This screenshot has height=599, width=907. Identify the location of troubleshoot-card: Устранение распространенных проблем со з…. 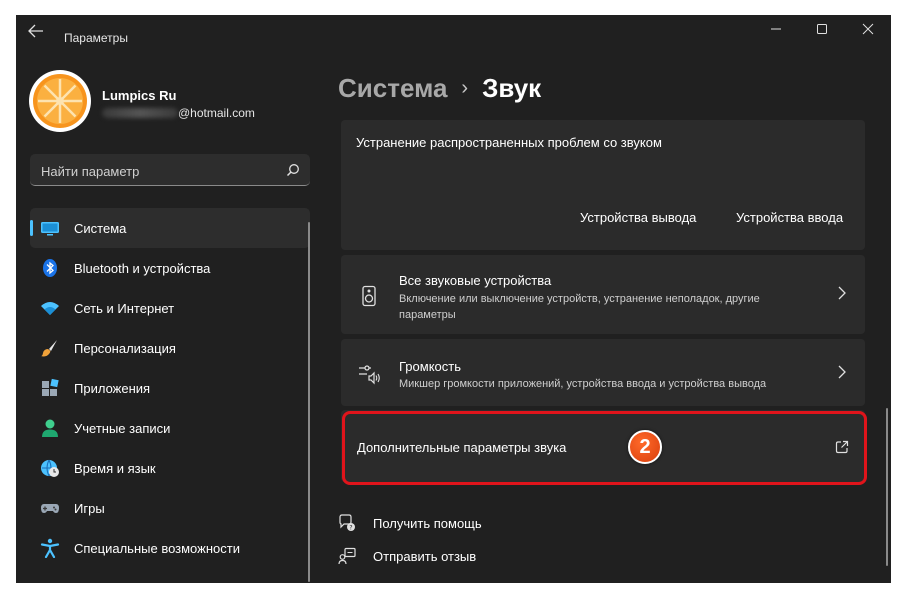
(603, 185).